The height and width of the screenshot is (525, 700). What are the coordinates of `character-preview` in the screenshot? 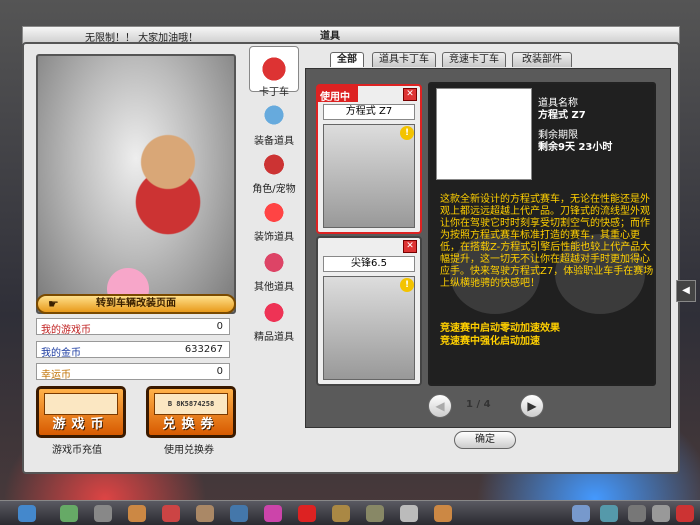 It's located at (136, 184).